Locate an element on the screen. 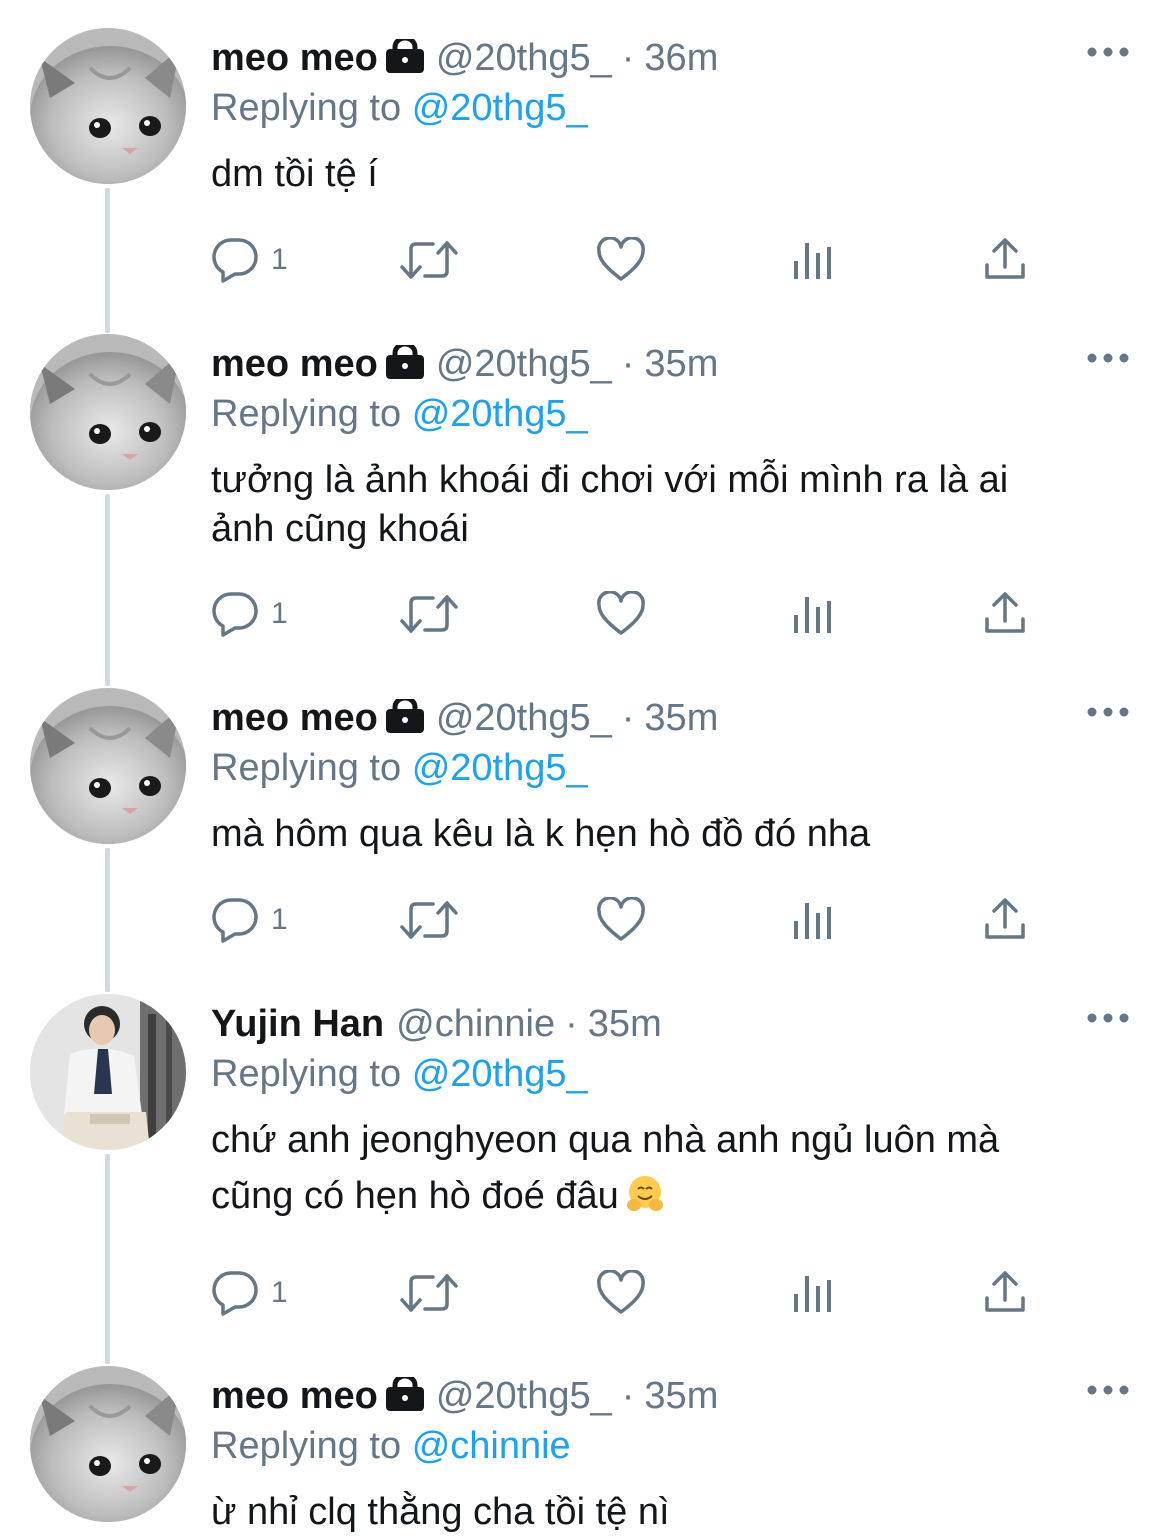  hugging-face-emoji is located at coordinates (645, 1194).